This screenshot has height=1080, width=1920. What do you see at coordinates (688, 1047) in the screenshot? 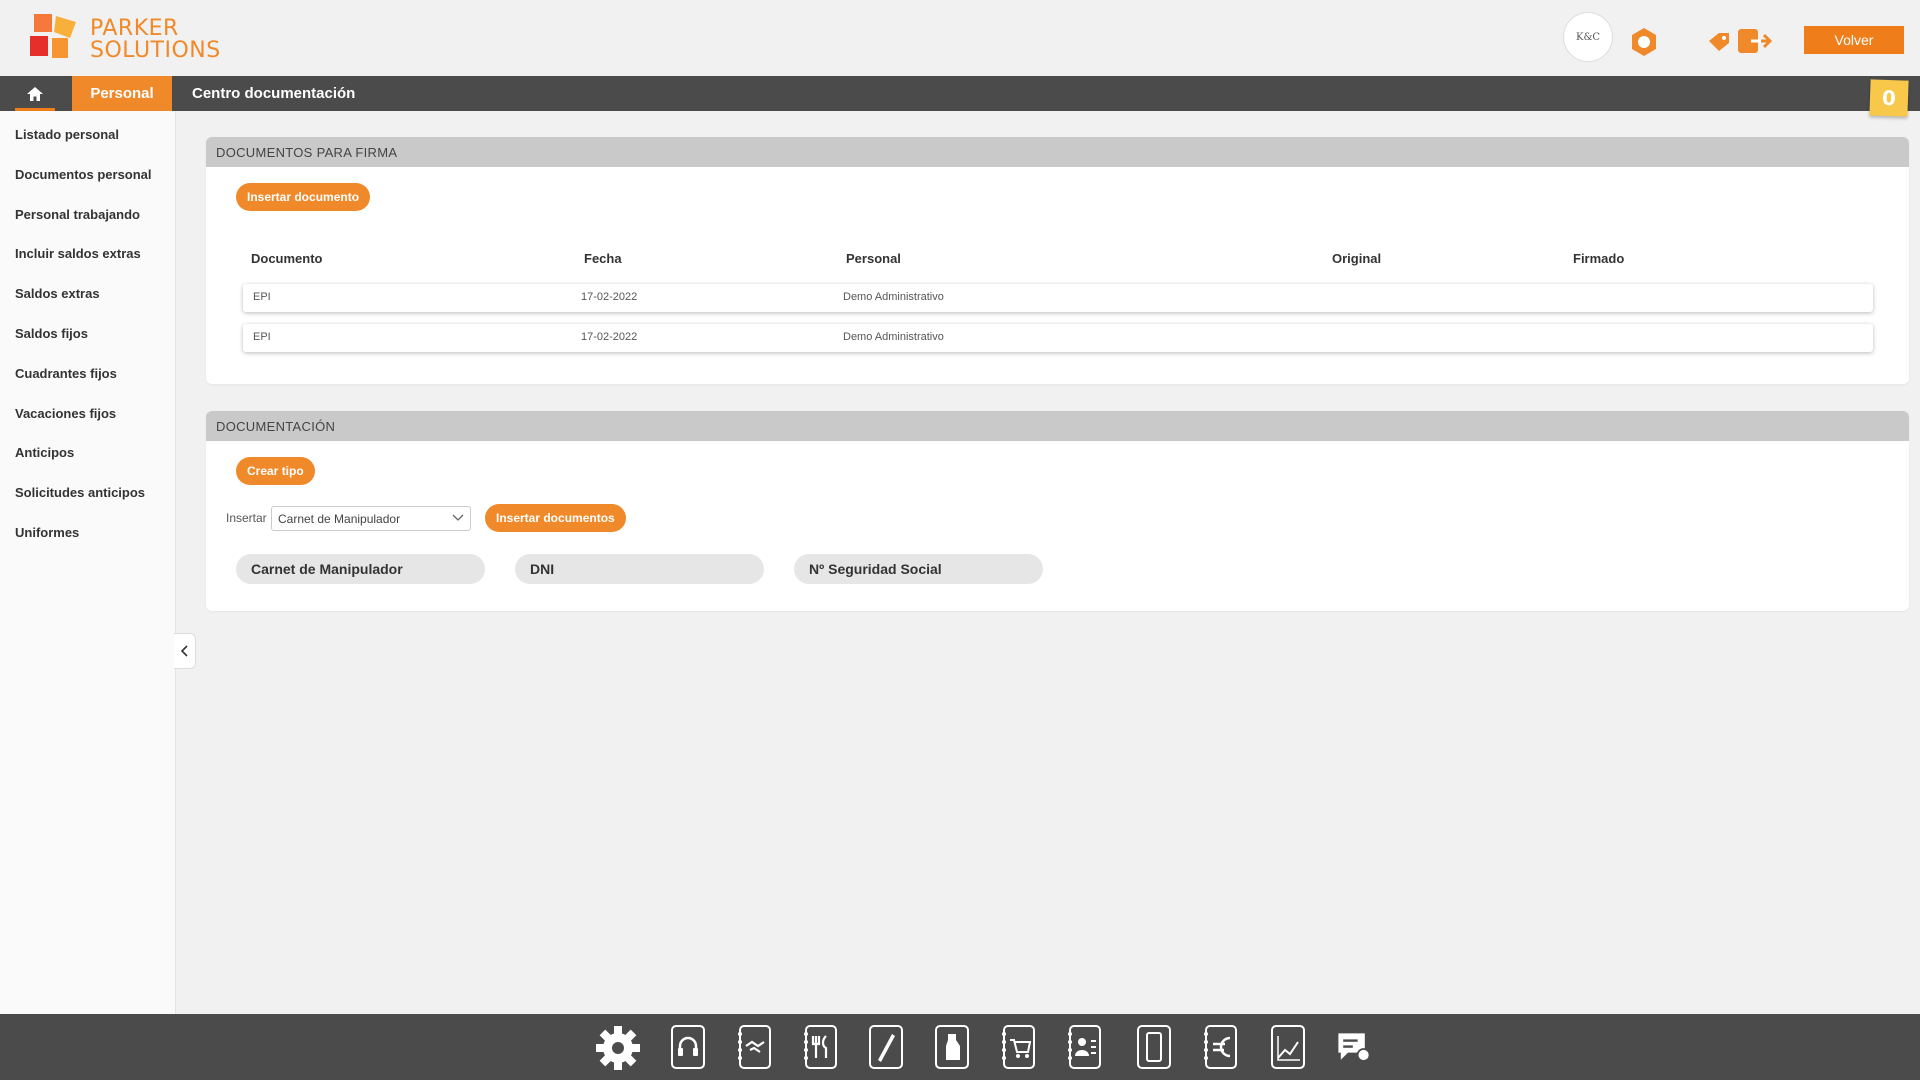
I see `headset-icon` at bounding box center [688, 1047].